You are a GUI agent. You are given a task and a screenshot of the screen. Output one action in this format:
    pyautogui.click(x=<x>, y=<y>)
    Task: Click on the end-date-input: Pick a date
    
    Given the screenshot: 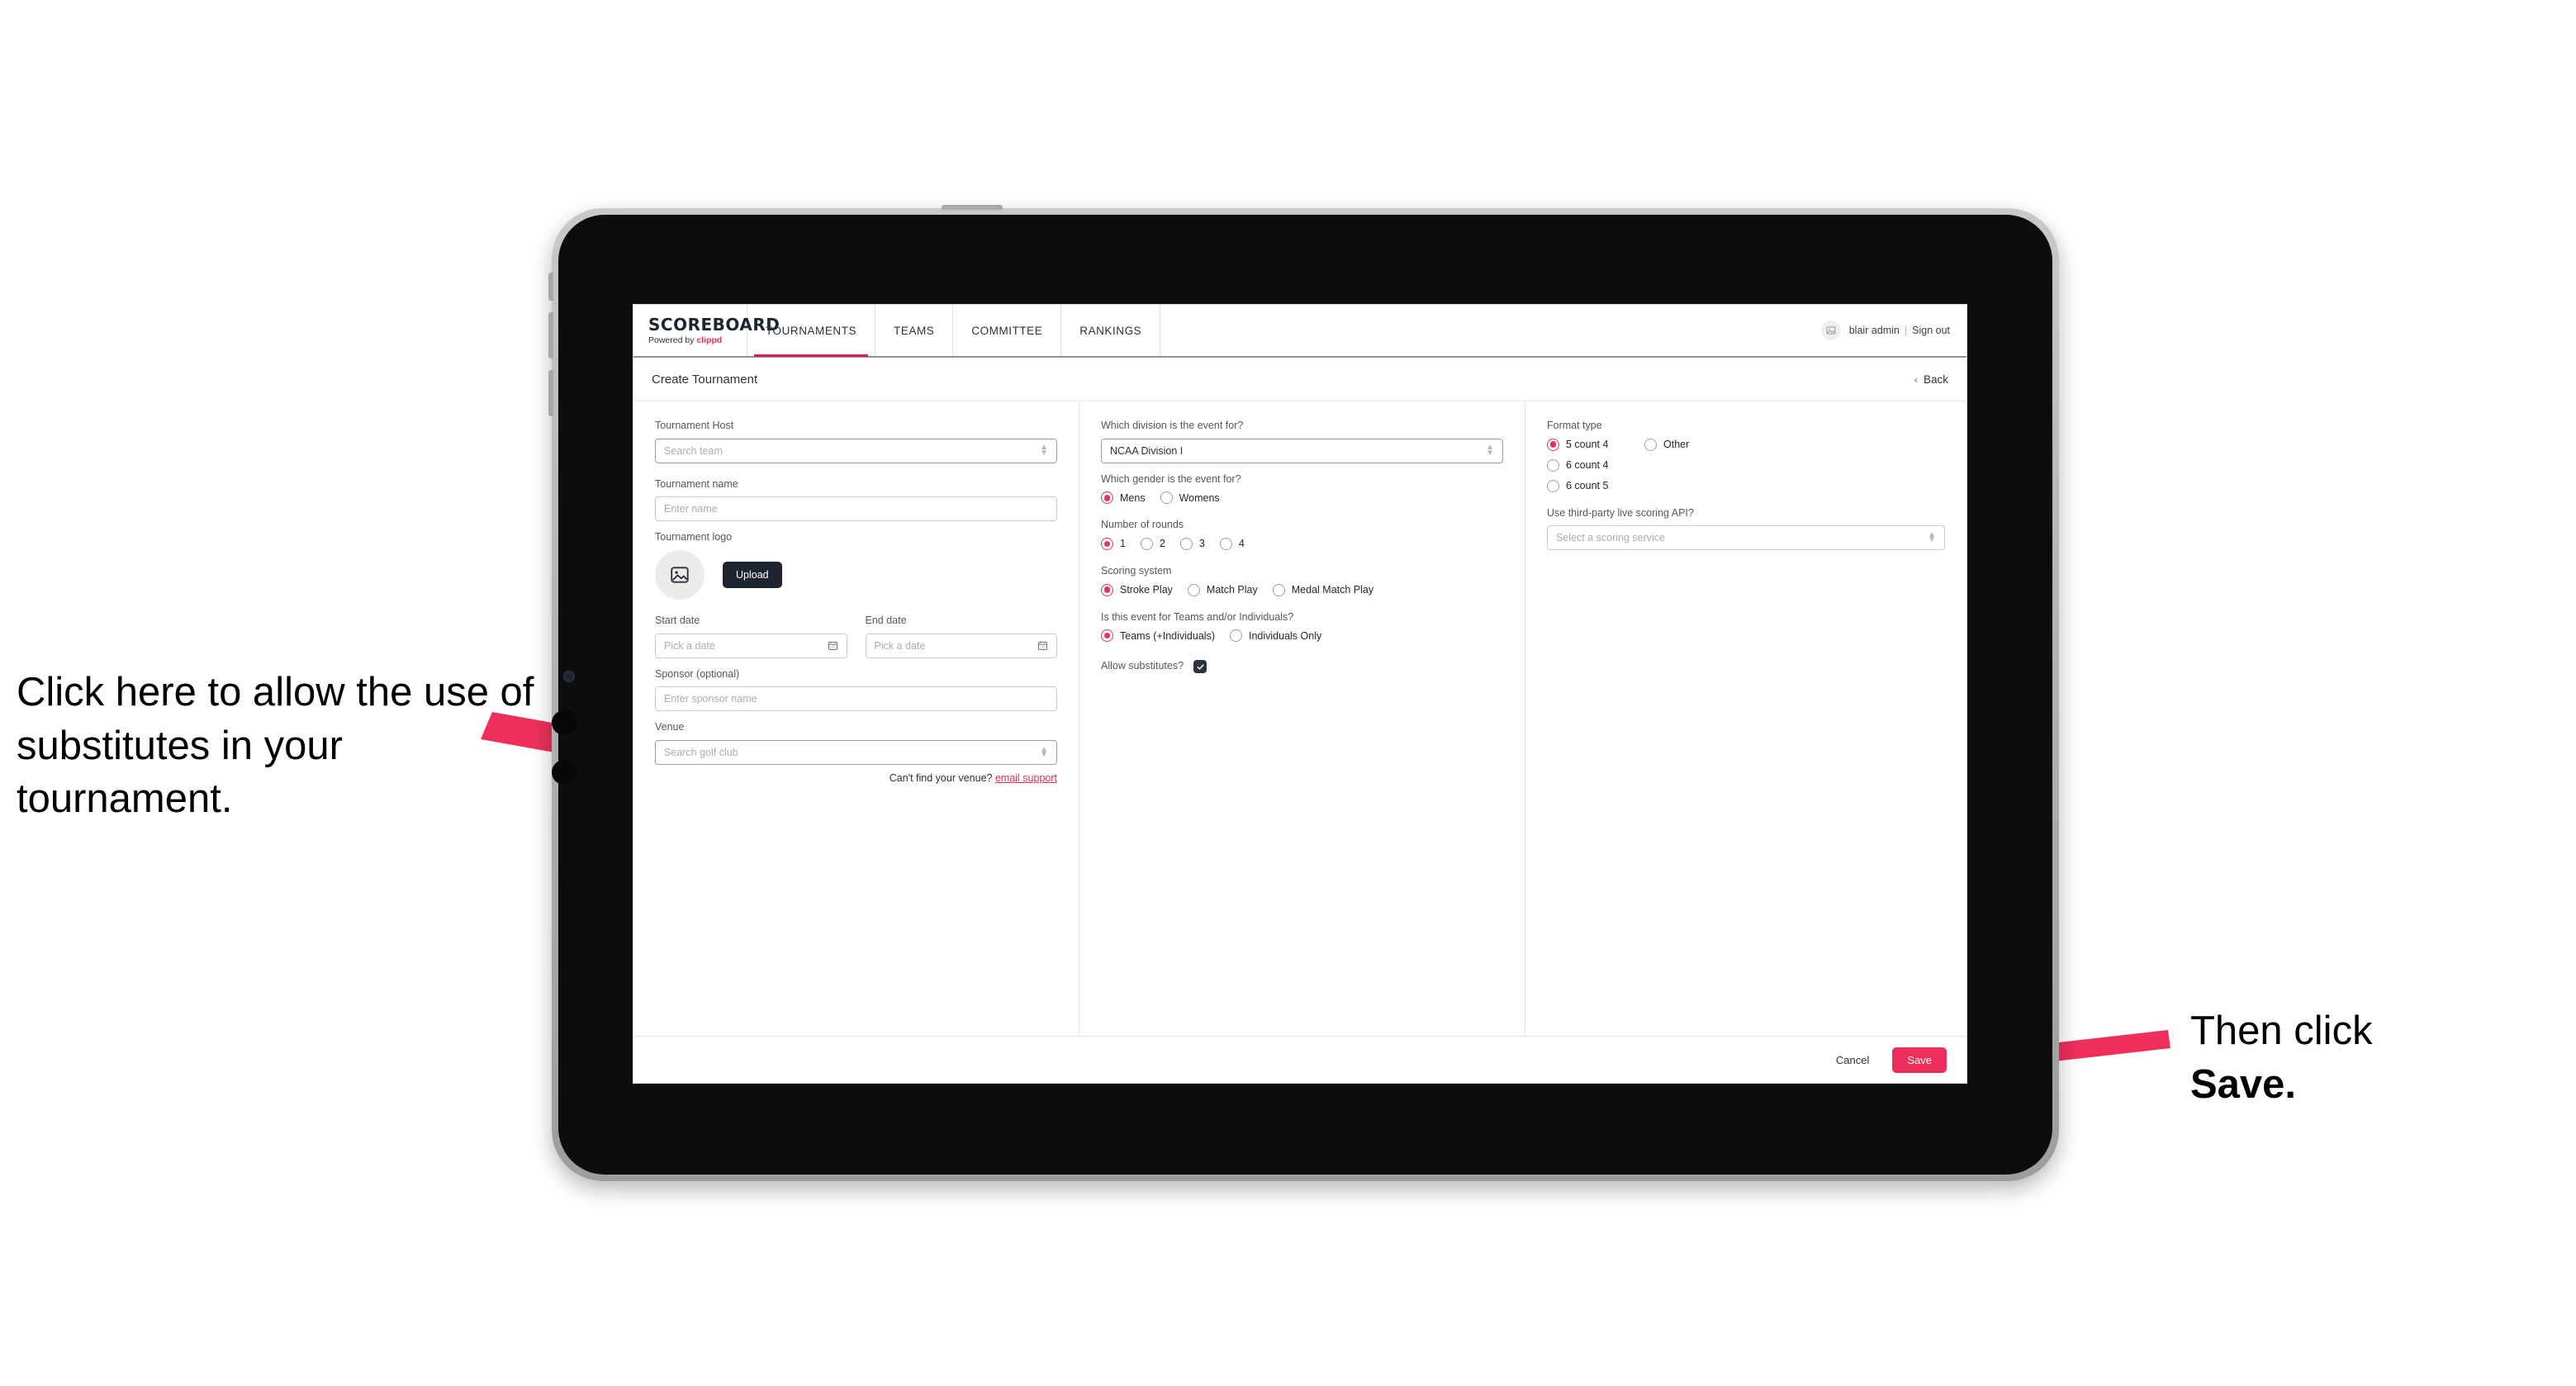 What is the action you would take?
    pyautogui.click(x=961, y=645)
    